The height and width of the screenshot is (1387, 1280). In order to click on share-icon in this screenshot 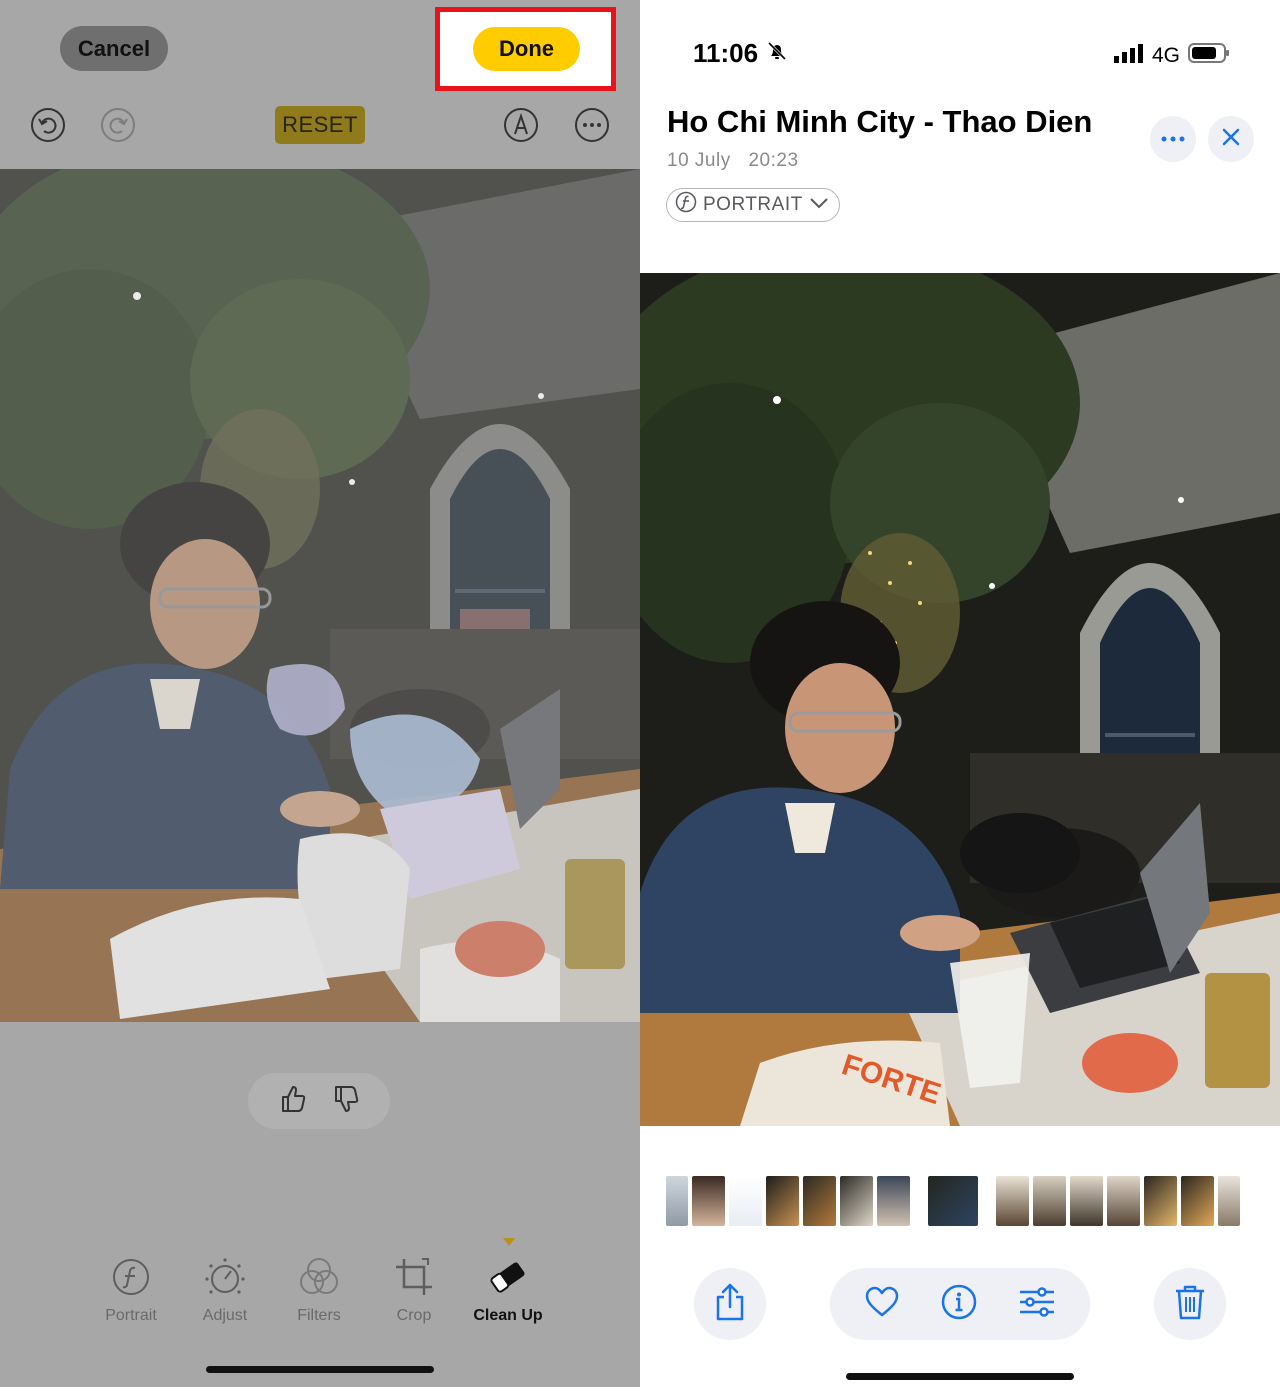, I will do `click(730, 1304)`.